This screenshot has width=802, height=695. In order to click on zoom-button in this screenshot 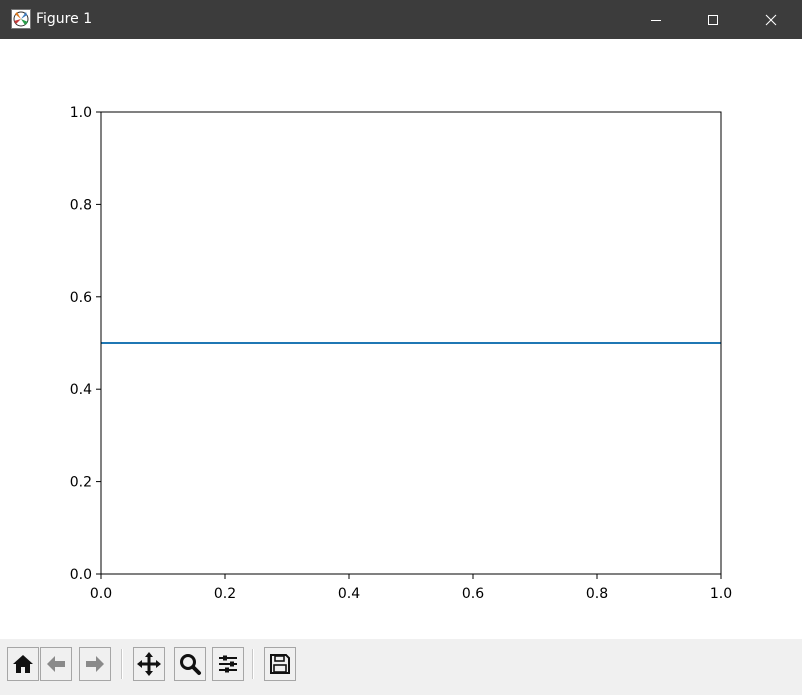, I will do `click(190, 664)`.